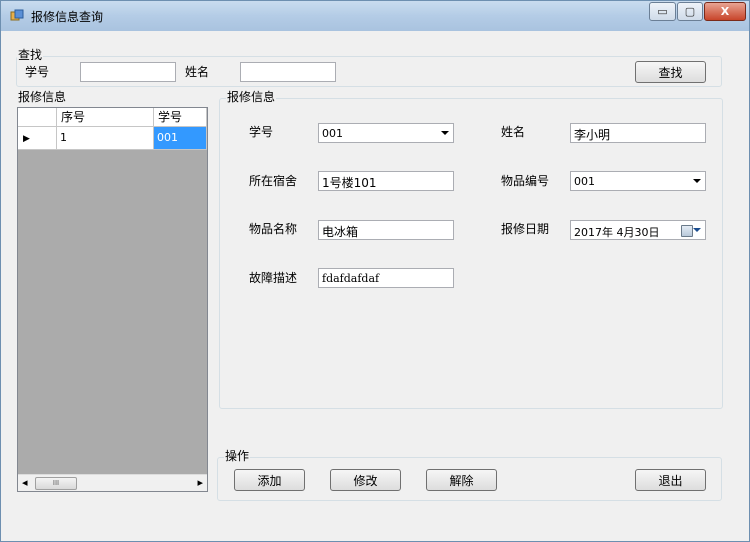  What do you see at coordinates (112, 482) in the screenshot?
I see `horizontal-scrollbar: ◂ III ▸` at bounding box center [112, 482].